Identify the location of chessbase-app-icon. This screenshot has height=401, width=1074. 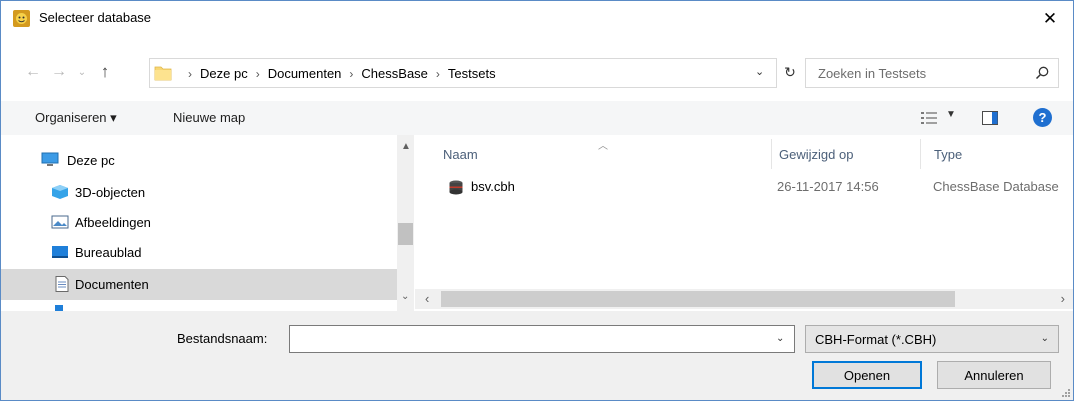
(21, 18).